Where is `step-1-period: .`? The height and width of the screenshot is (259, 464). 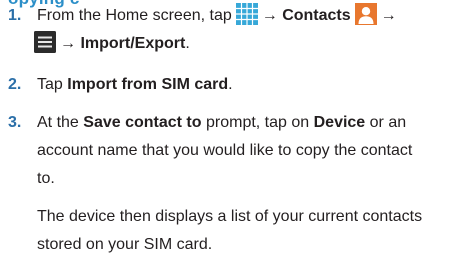
step-1-period: . is located at coordinates (187, 43).